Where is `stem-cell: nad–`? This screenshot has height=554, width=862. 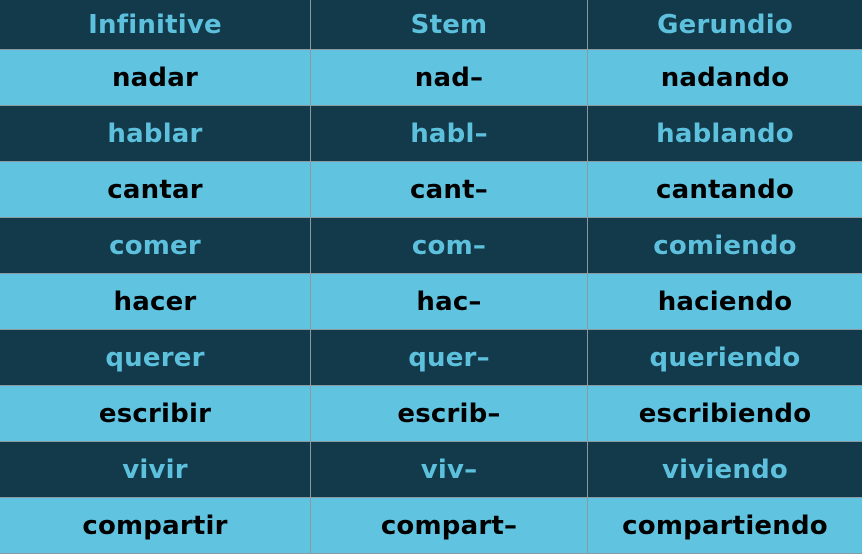 stem-cell: nad– is located at coordinates (449, 78).